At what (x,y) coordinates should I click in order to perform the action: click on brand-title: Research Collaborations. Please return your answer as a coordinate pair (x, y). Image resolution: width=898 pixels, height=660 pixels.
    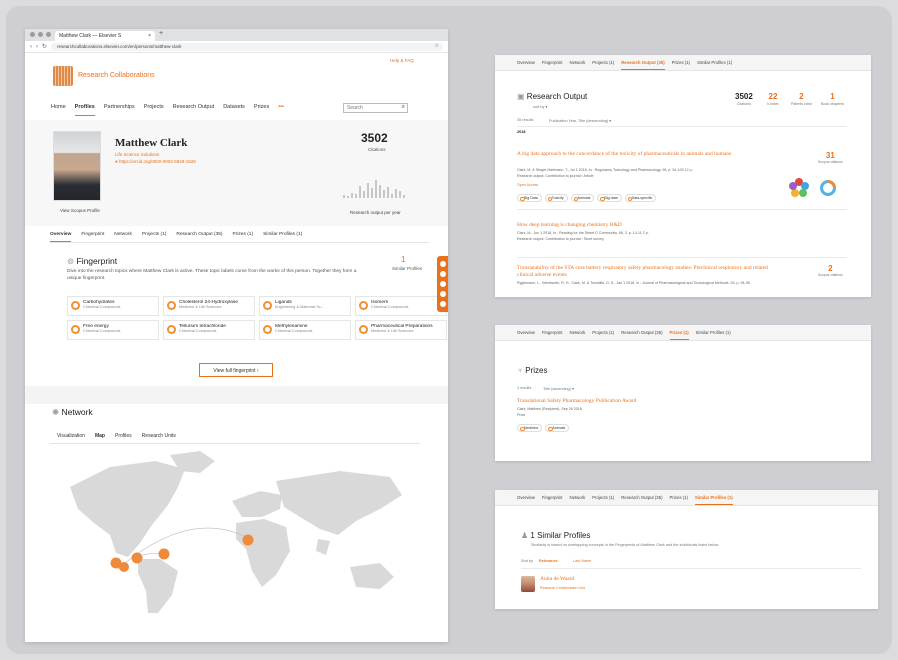
    Looking at the image, I should click on (116, 75).